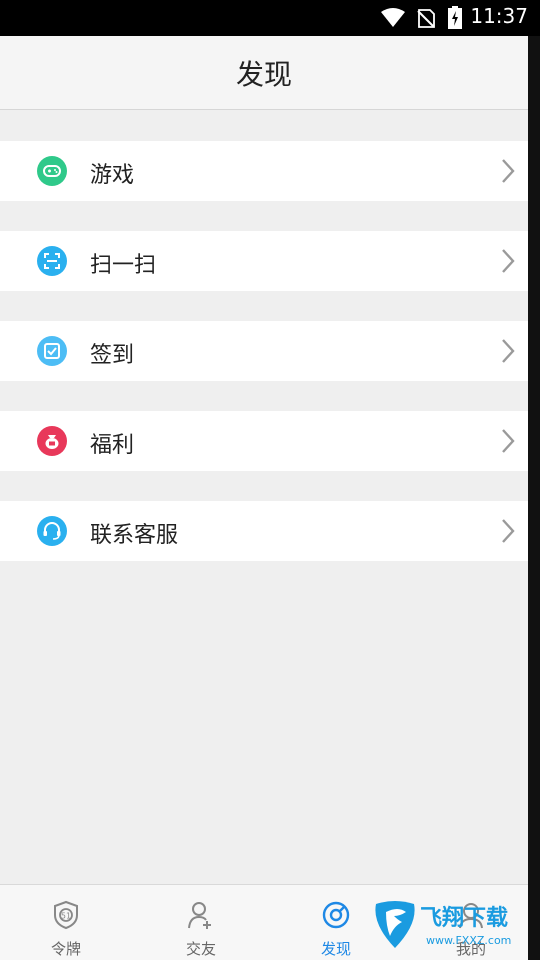 This screenshot has height=960, width=540. Describe the element at coordinates (264, 261) in the screenshot. I see `menu-item-scan: 扫一扫` at that location.